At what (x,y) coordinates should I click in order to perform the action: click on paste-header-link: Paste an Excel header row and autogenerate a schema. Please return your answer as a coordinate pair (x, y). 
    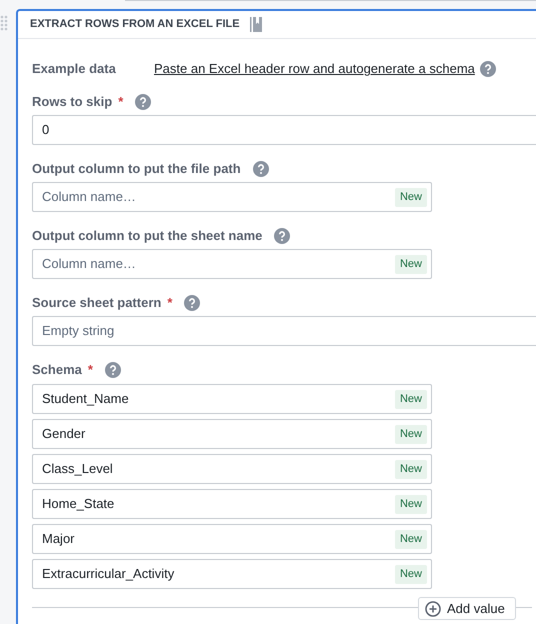
    Looking at the image, I should click on (314, 69).